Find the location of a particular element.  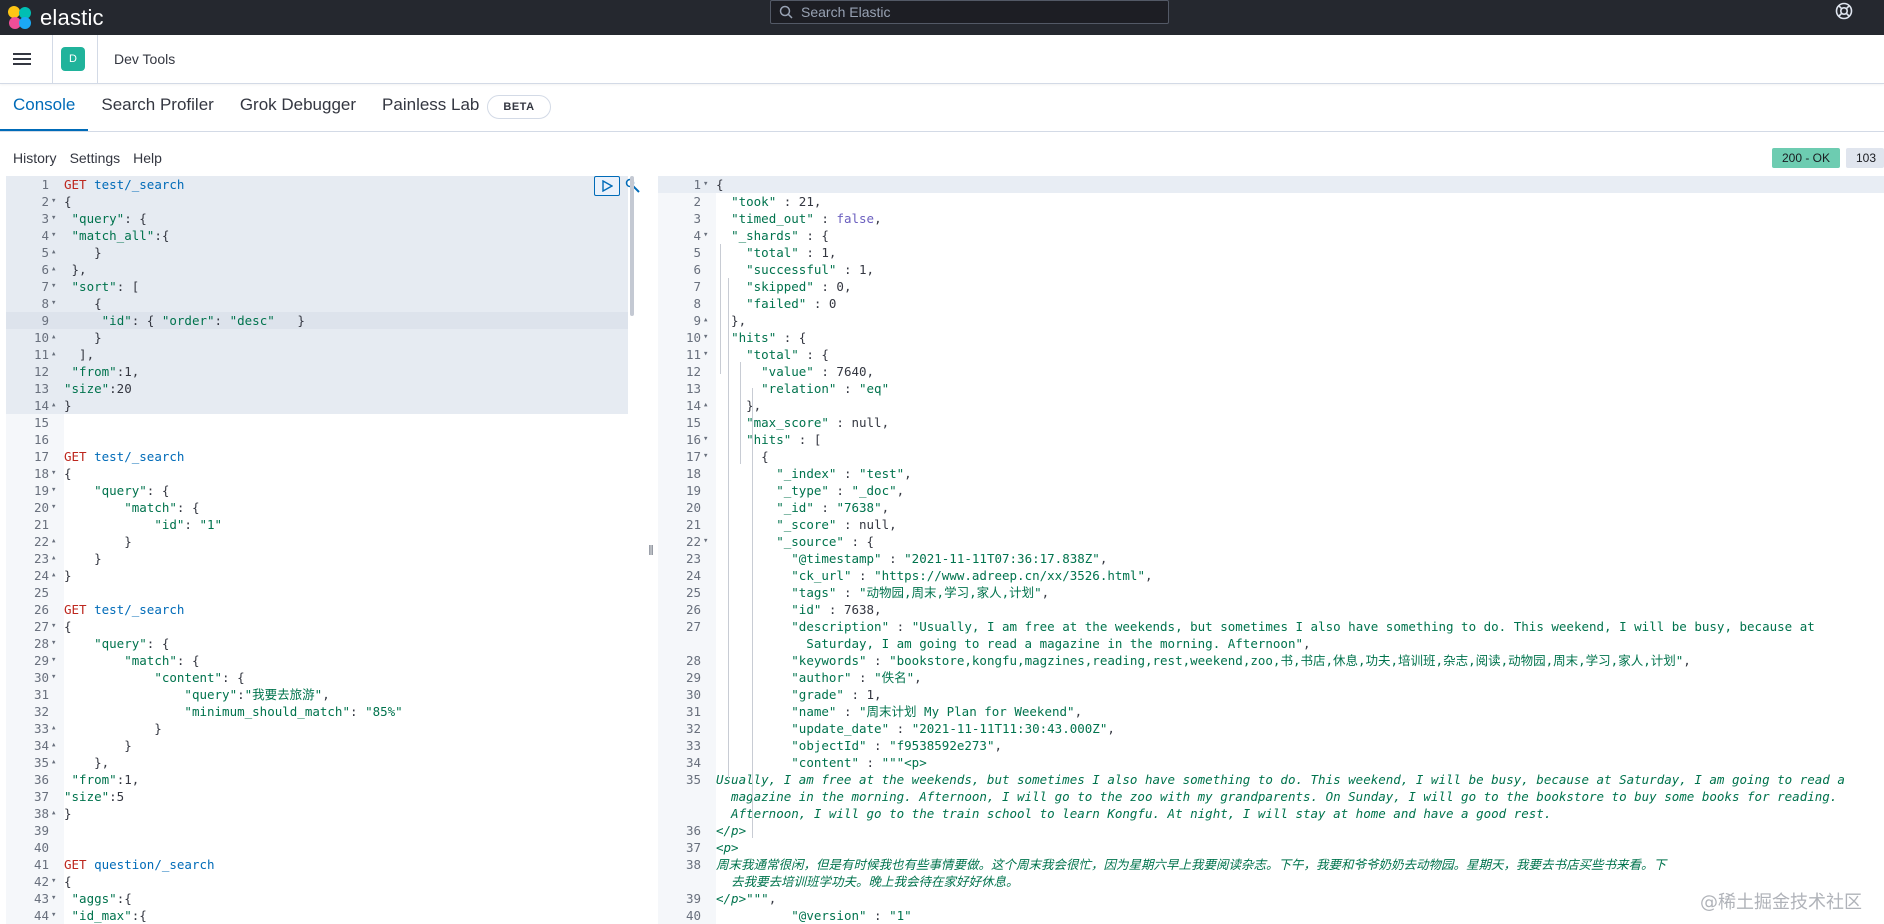

line-number: 33 is located at coordinates (41, 728).